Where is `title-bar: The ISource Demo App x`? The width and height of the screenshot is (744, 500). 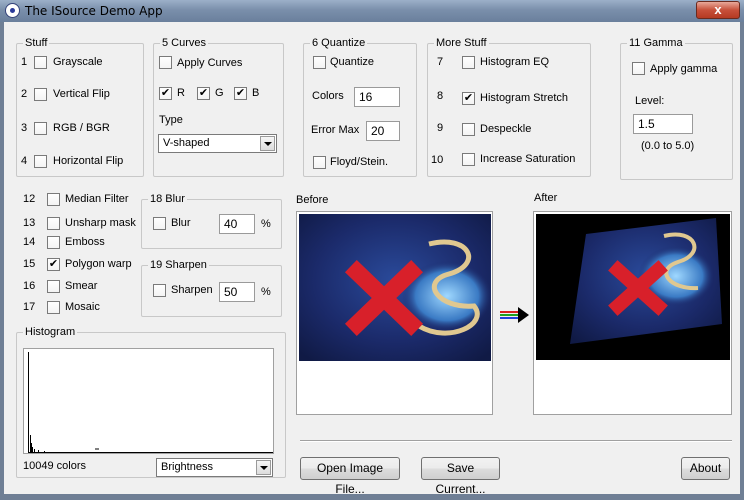
title-bar: The ISource Demo App x is located at coordinates (372, 11).